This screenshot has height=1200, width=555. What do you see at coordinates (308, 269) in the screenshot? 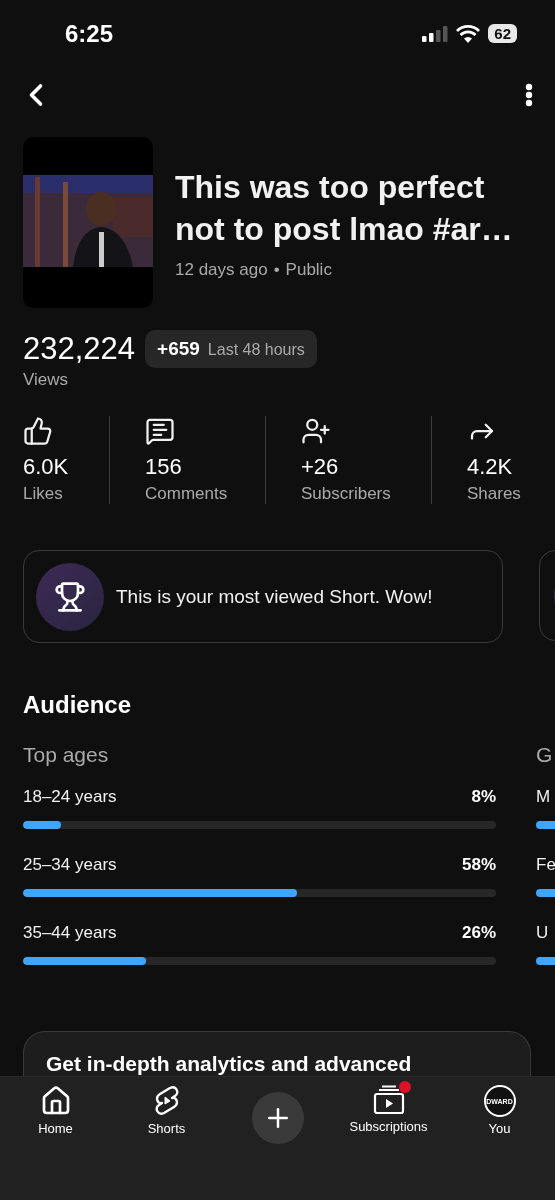
I see `visibility-label: Public` at bounding box center [308, 269].